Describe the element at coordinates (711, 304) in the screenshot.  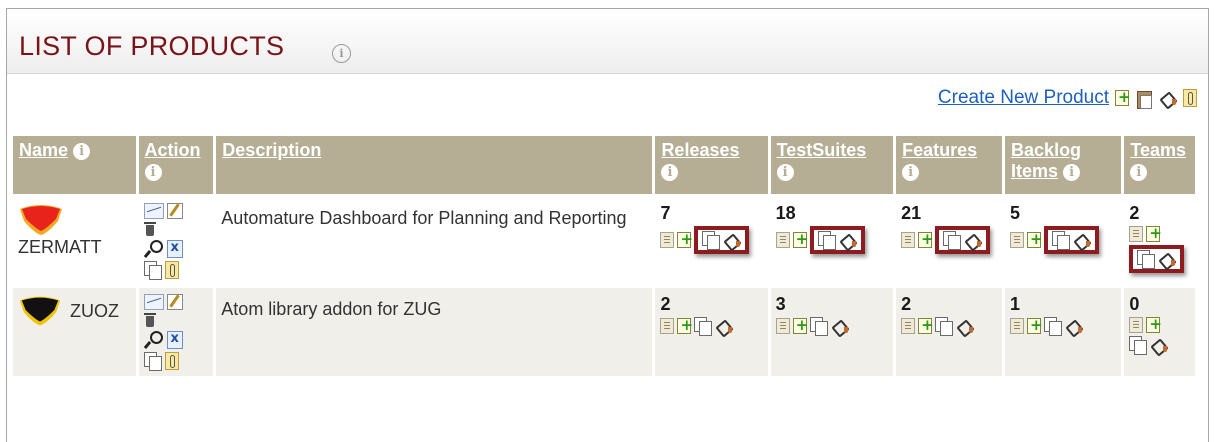
I see `releases-count: 2` at that location.